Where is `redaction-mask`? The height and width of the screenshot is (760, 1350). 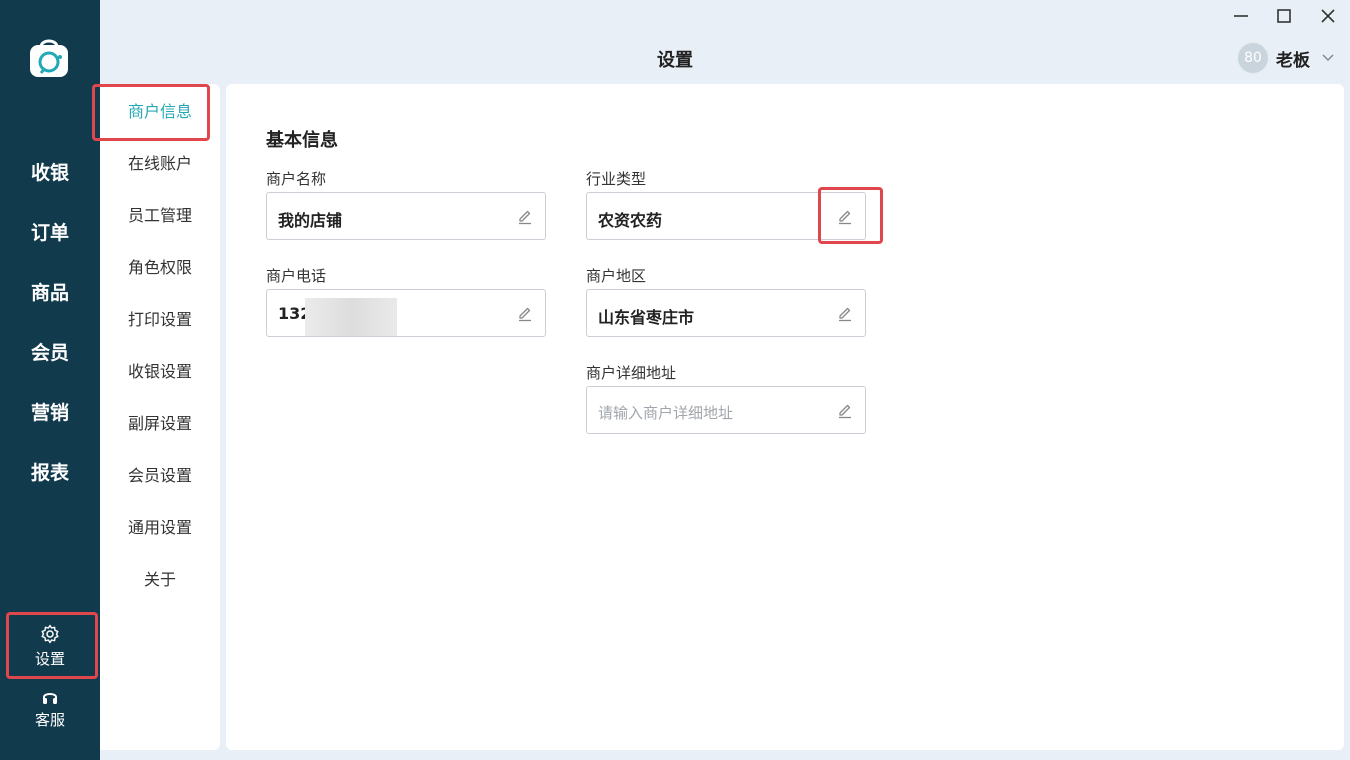 redaction-mask is located at coordinates (351, 317).